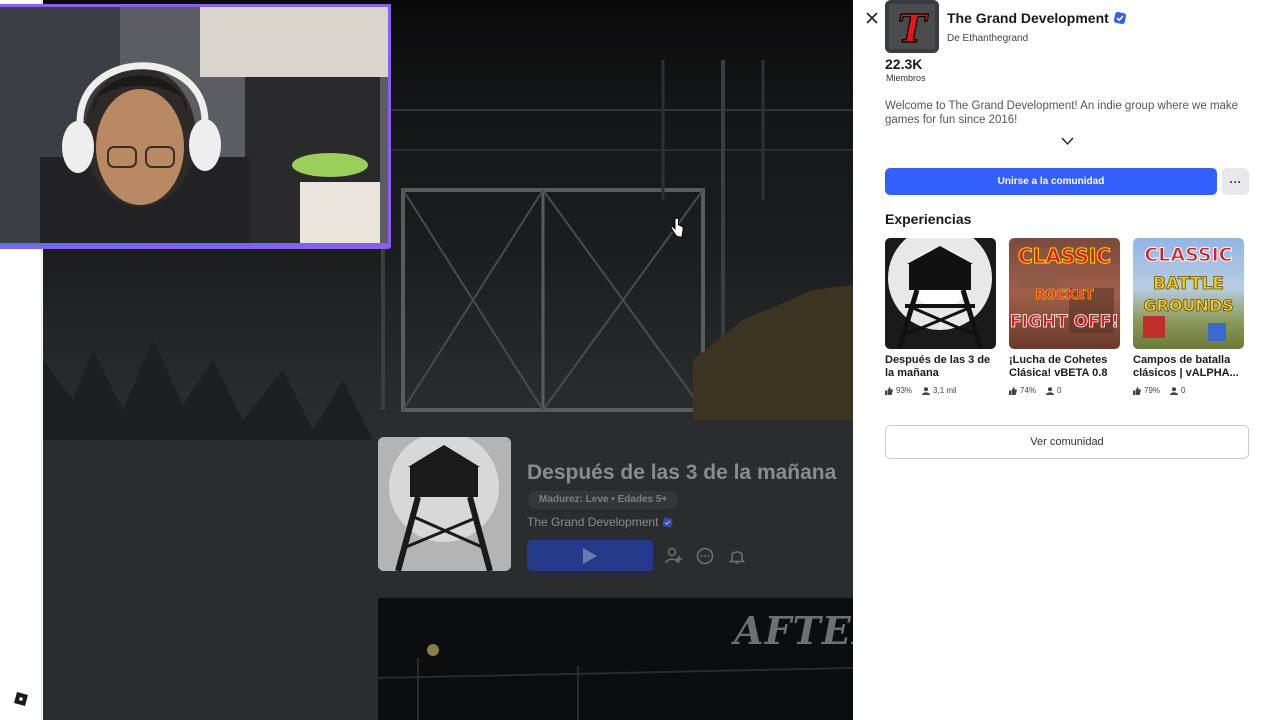  What do you see at coordinates (603, 500) in the screenshot?
I see `maturity-badge: Madurez: Leve • Edades 5+` at bounding box center [603, 500].